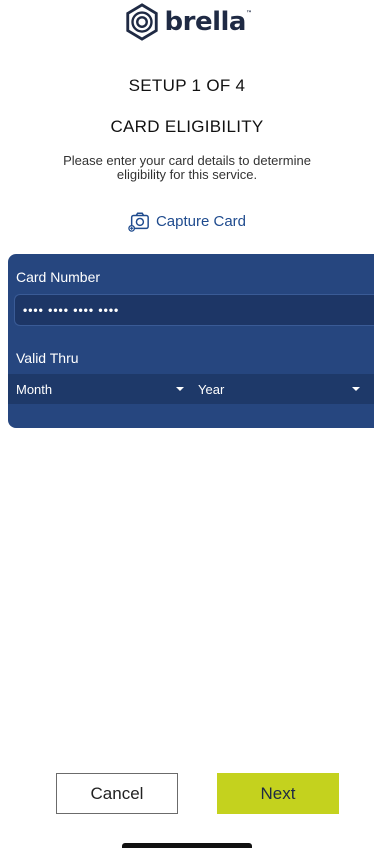 The image size is (374, 848). Describe the element at coordinates (187, 85) in the screenshot. I see `step-indicator: SETUP 1 OF 4` at that location.